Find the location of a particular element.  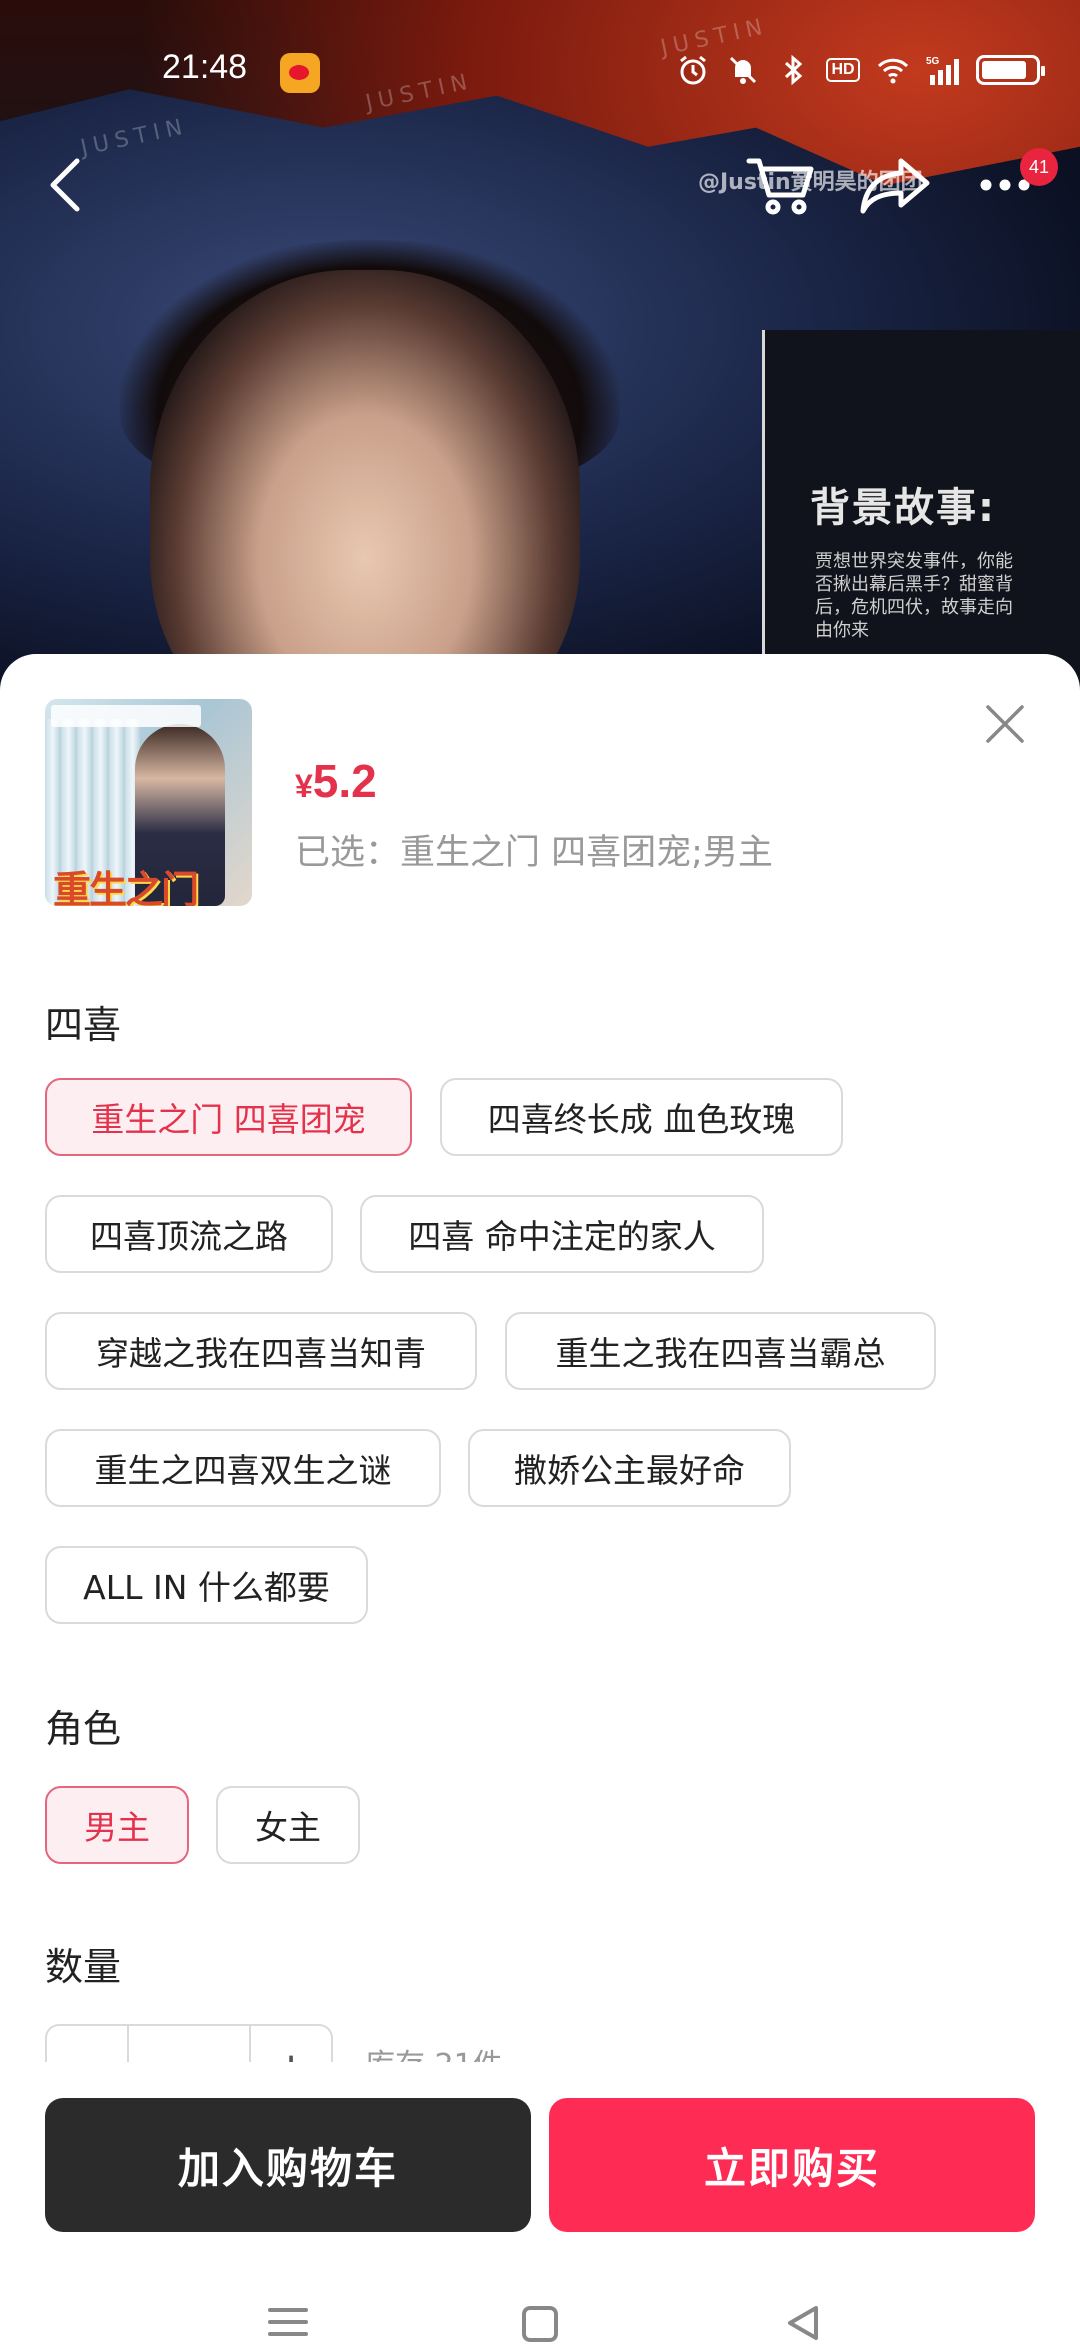

selected-summary: 已选：重生之门 四喜团宠;男主 is located at coordinates (534, 849).